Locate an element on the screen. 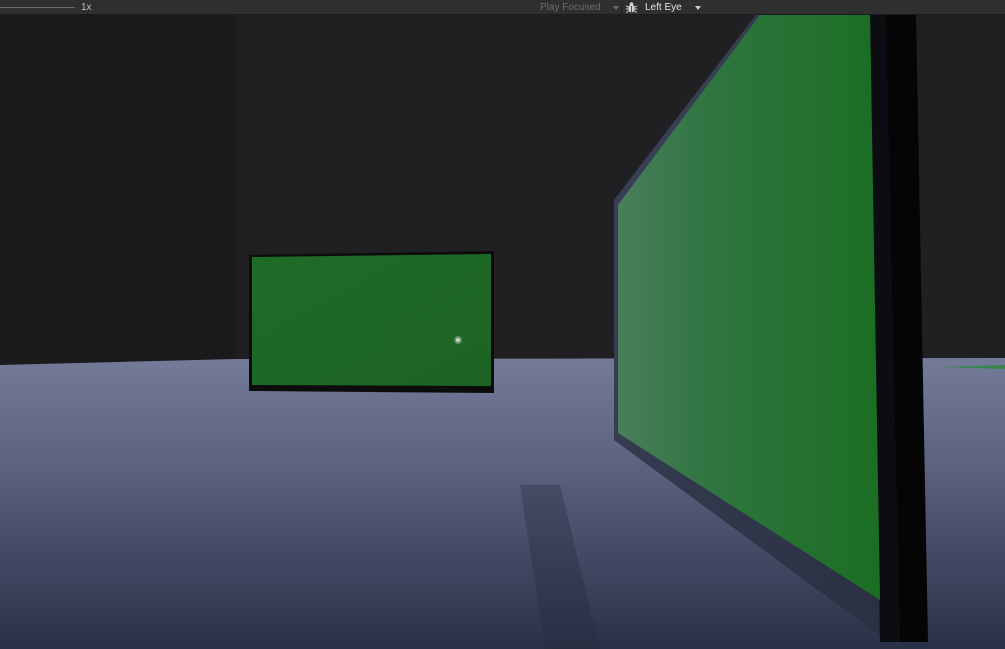 The height and width of the screenshot is (649, 1005). small-green-panel is located at coordinates (371, 320).